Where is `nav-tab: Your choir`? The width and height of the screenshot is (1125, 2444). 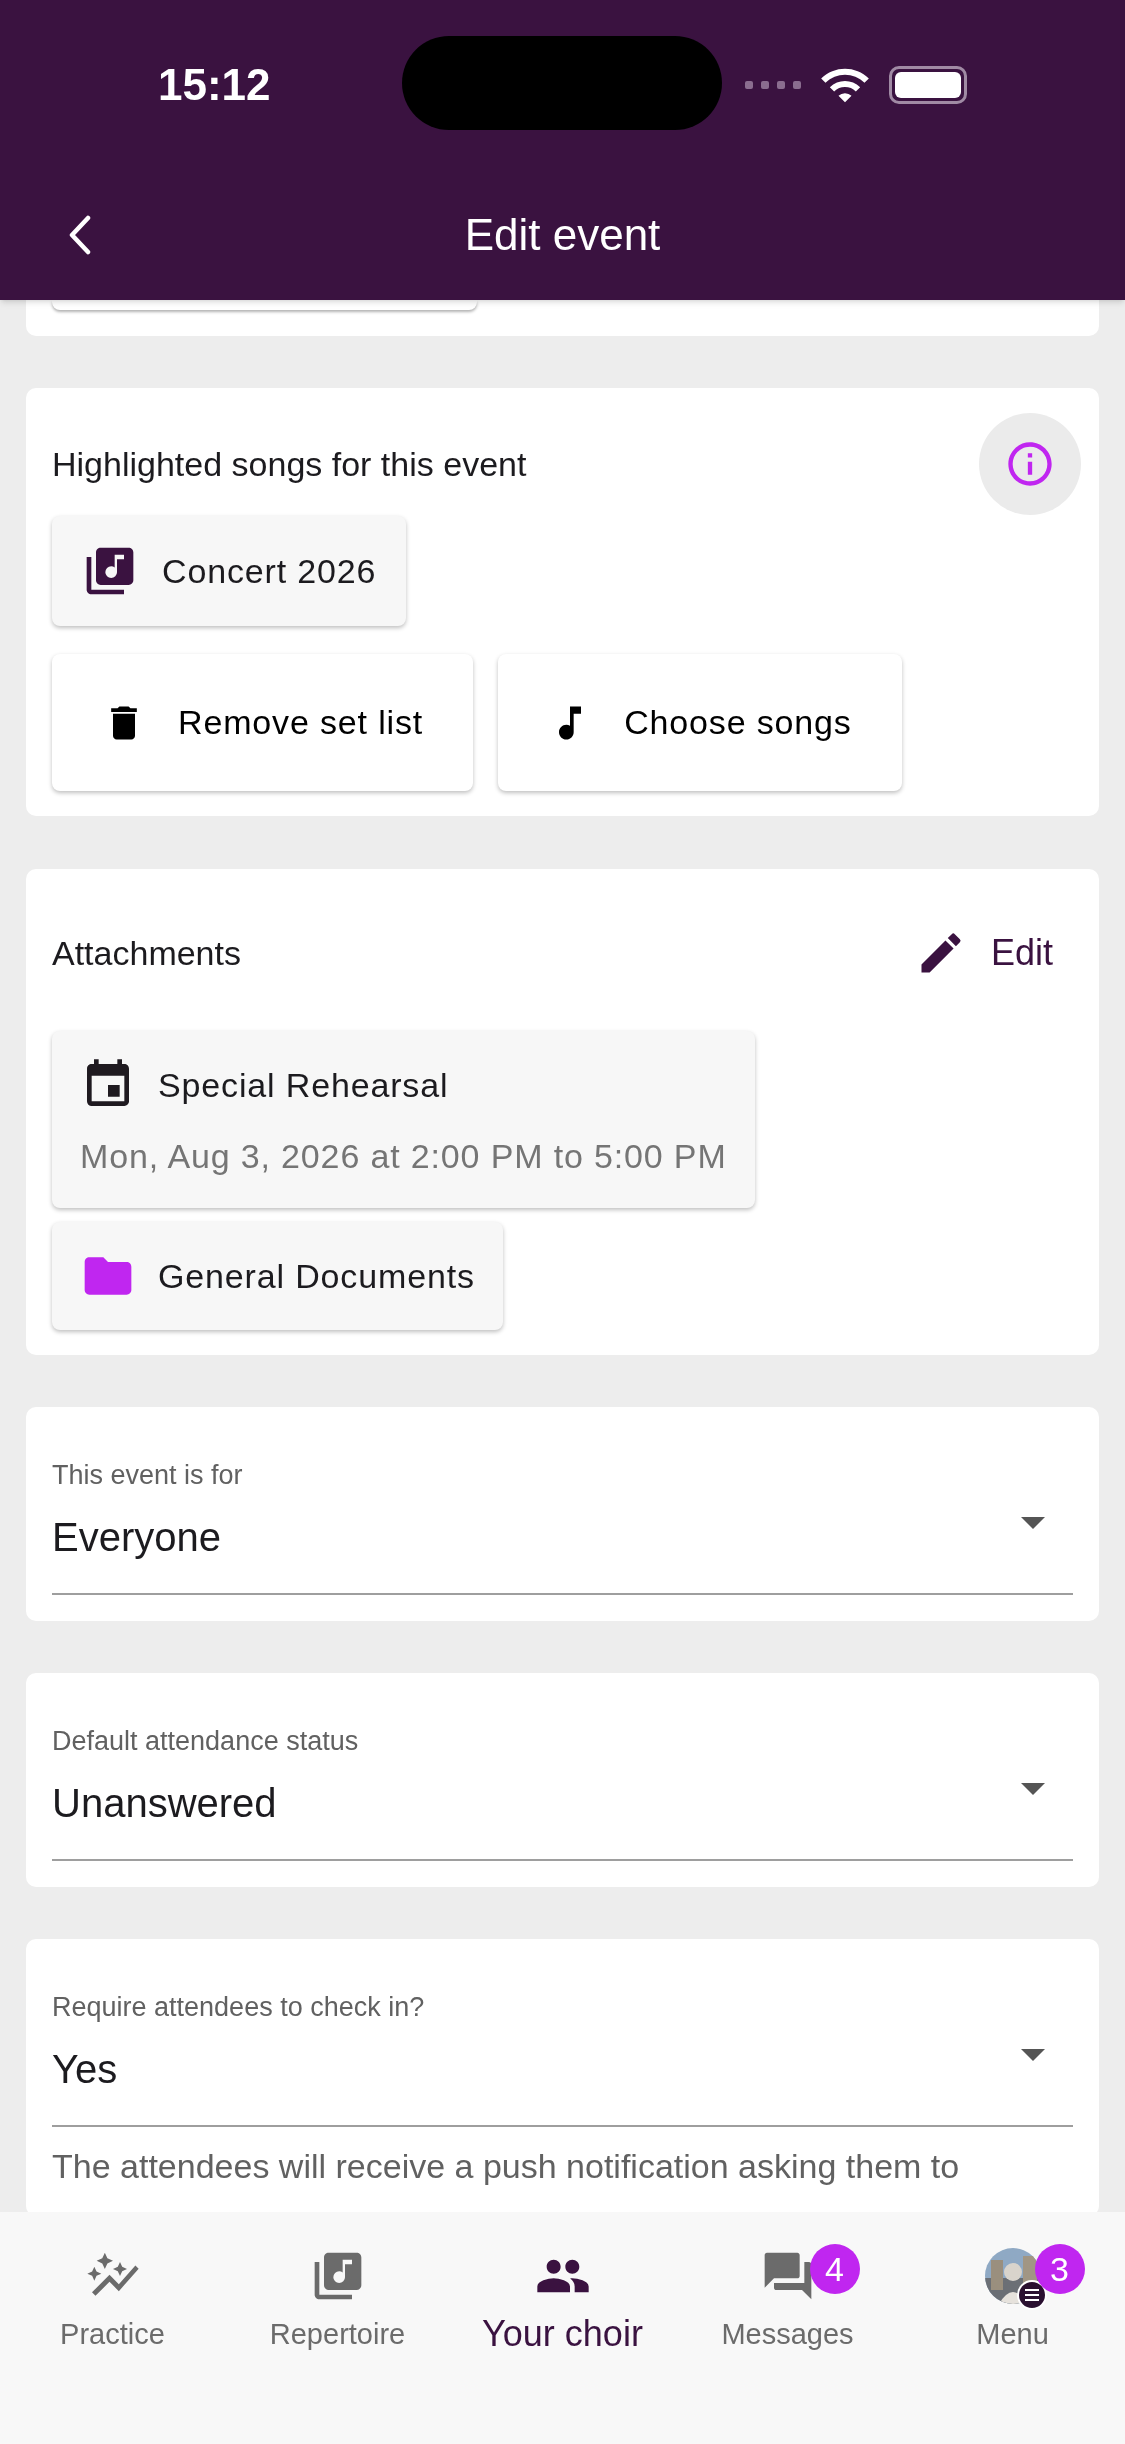
nav-tab: Your choir is located at coordinates (562, 2302).